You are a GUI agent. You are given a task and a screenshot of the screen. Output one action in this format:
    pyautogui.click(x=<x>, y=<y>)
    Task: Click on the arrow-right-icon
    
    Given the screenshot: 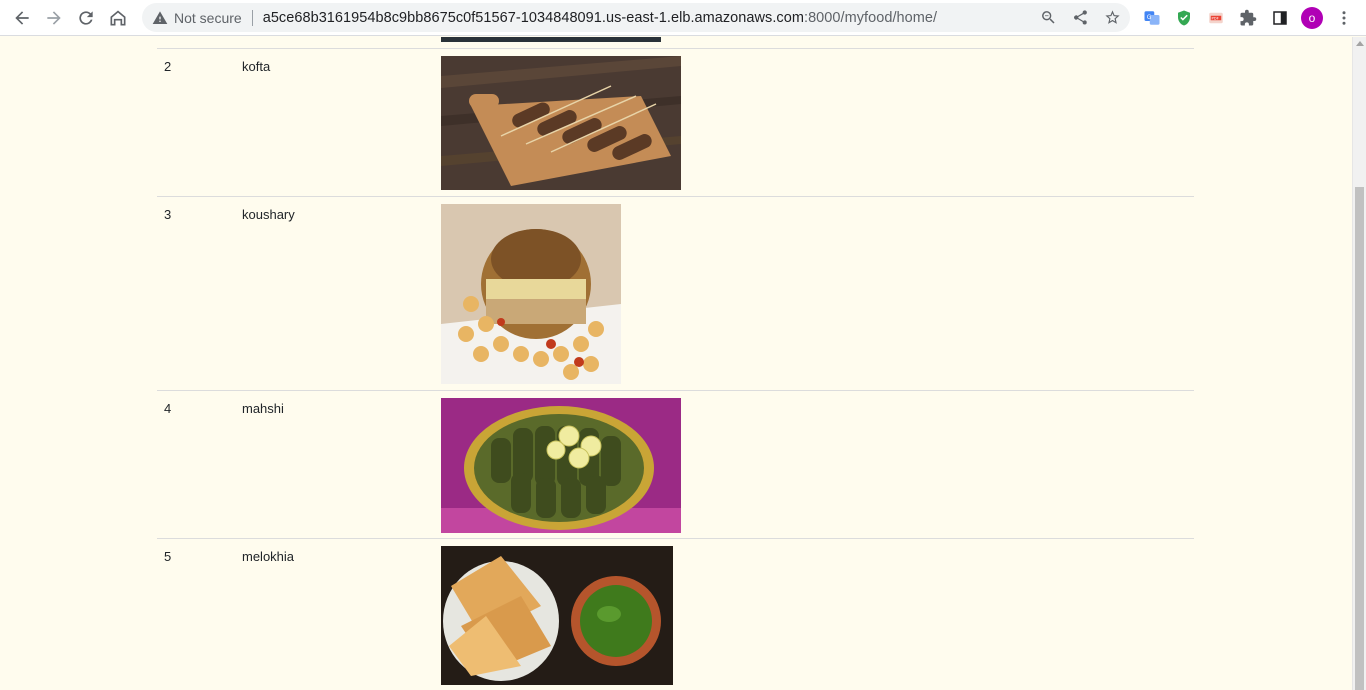 What is the action you would take?
    pyautogui.click(x=54, y=17)
    